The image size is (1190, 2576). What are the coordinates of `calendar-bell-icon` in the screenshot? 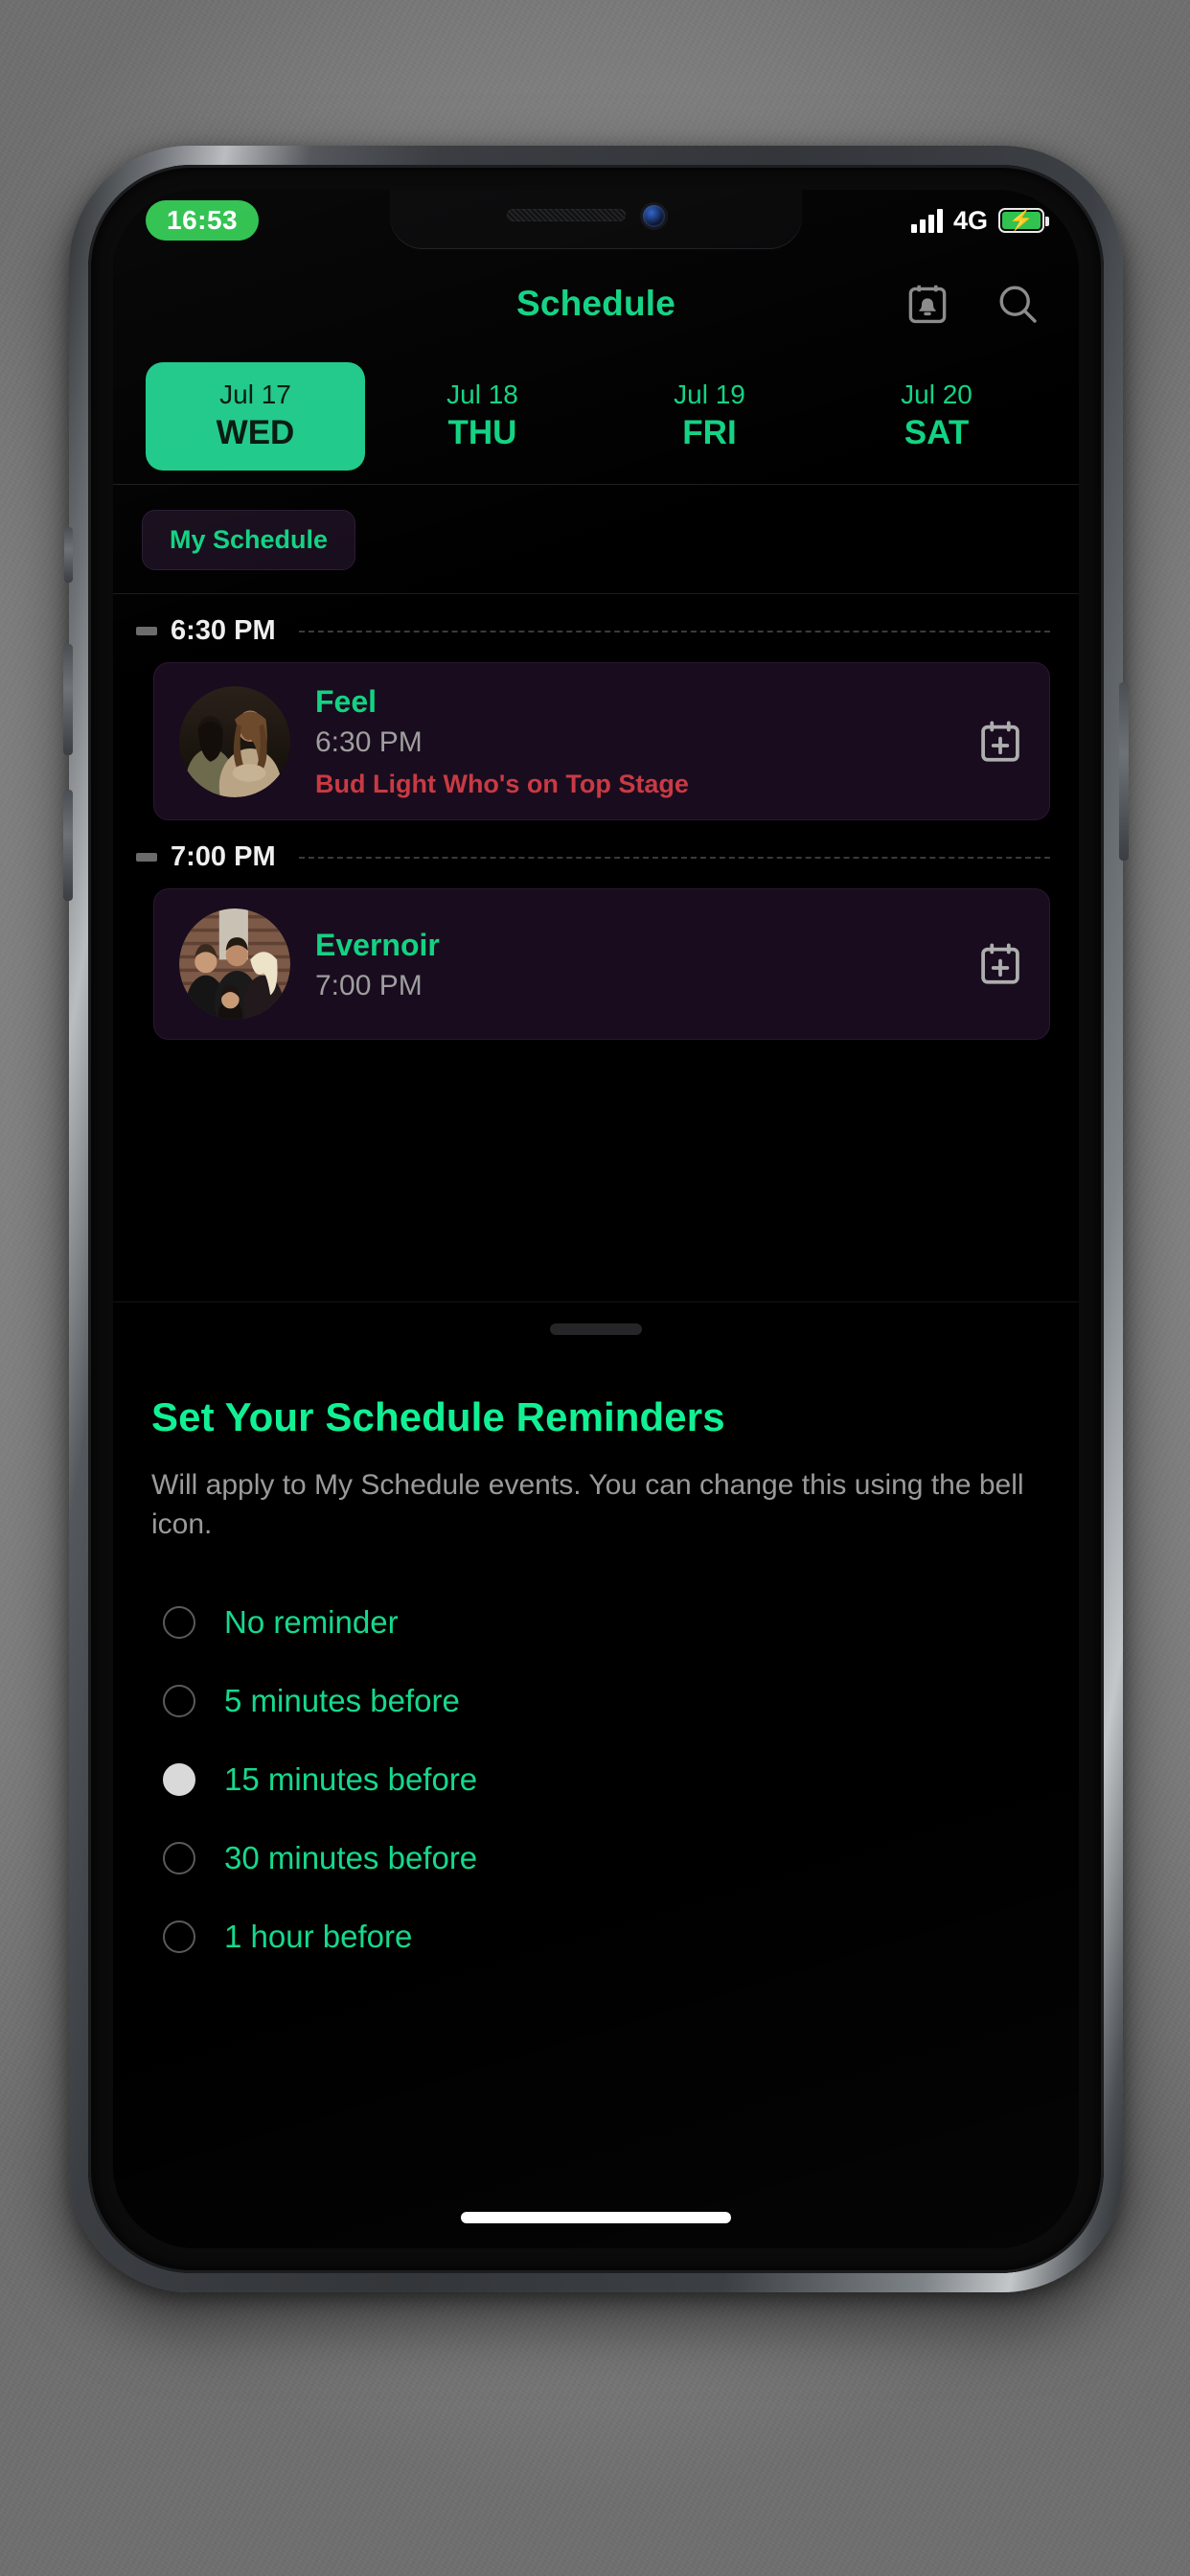 It's located at (927, 304).